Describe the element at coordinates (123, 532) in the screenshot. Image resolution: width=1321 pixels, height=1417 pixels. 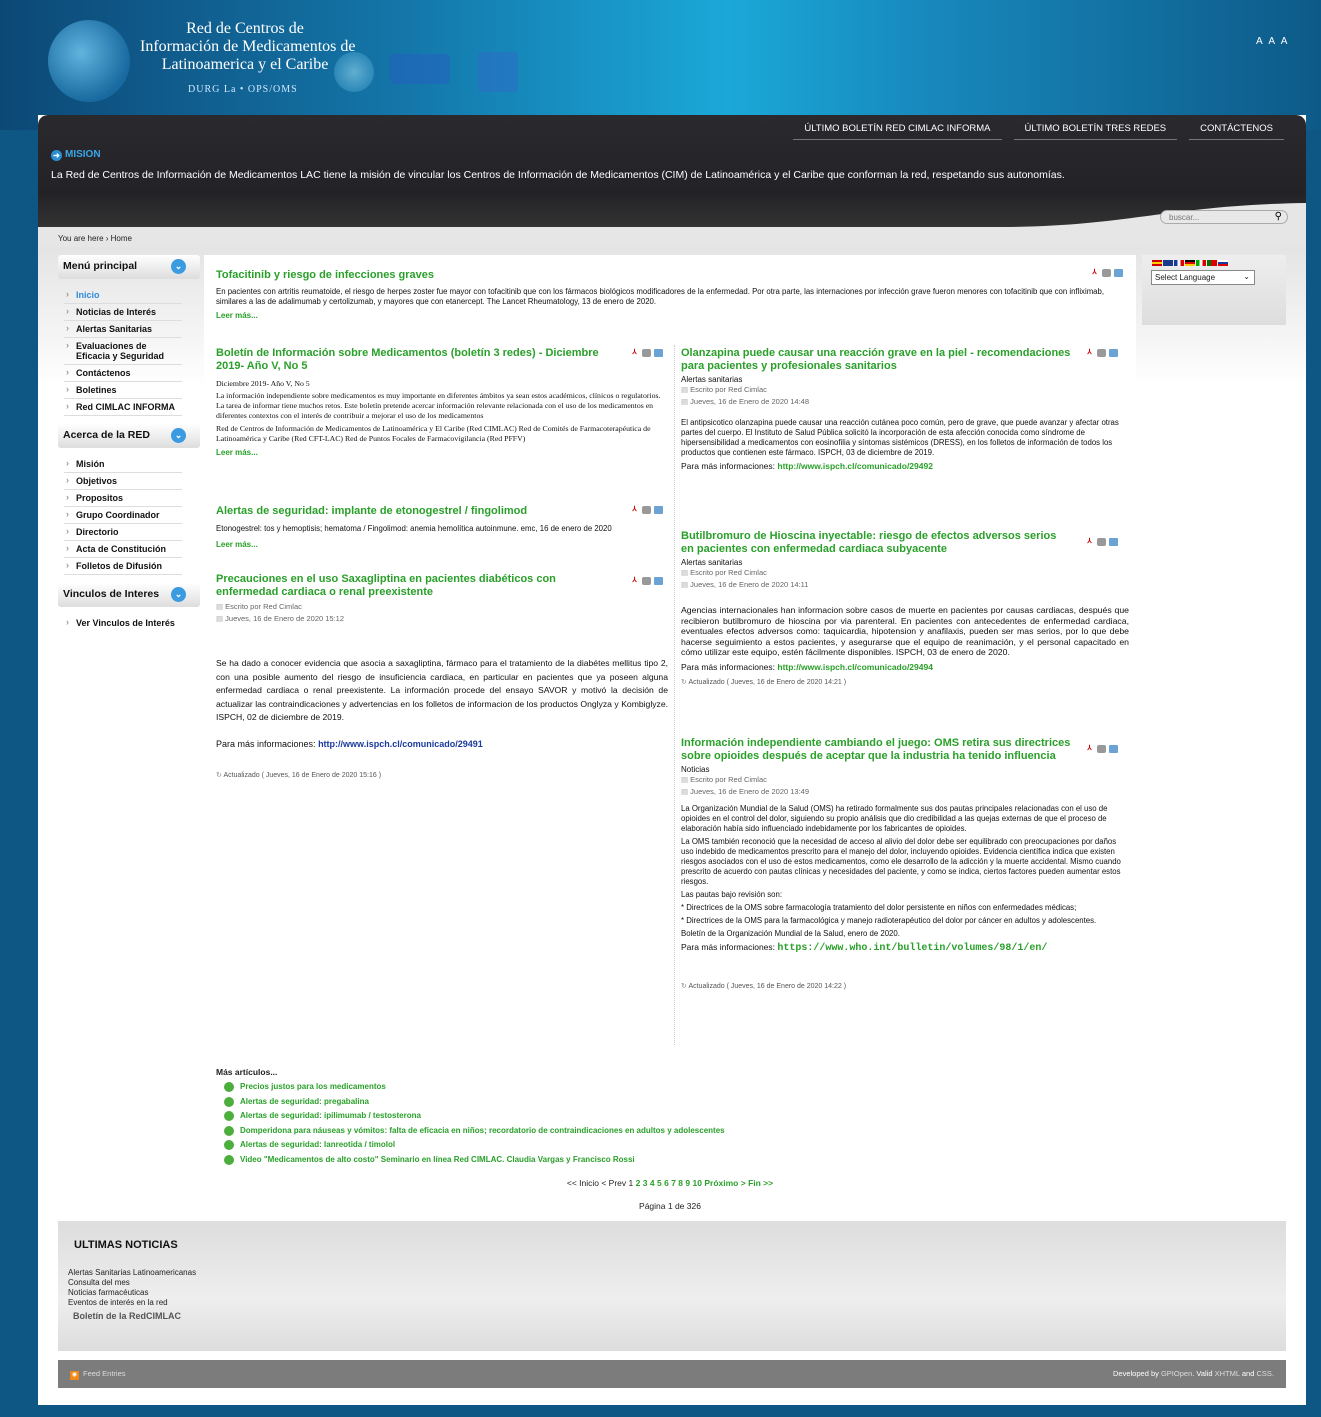
I see `sidebar-item-directorio: Directorio` at that location.